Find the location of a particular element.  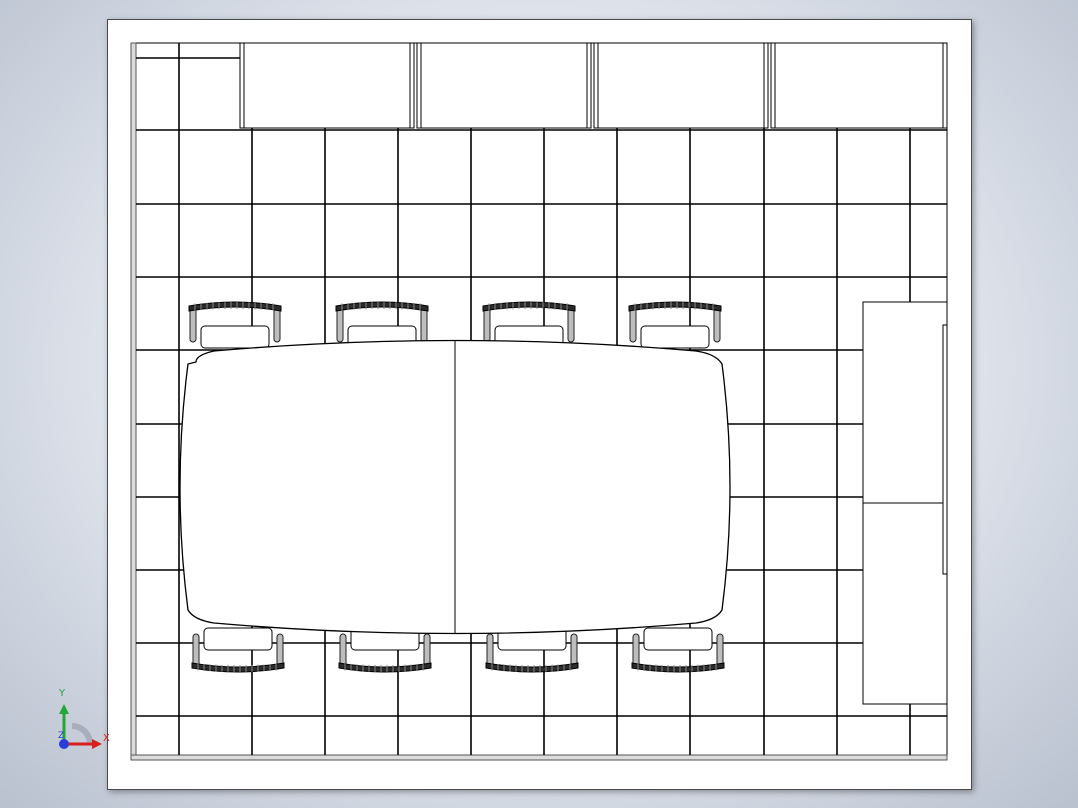

triad-rotation-arc is located at coordinates (82, 734).